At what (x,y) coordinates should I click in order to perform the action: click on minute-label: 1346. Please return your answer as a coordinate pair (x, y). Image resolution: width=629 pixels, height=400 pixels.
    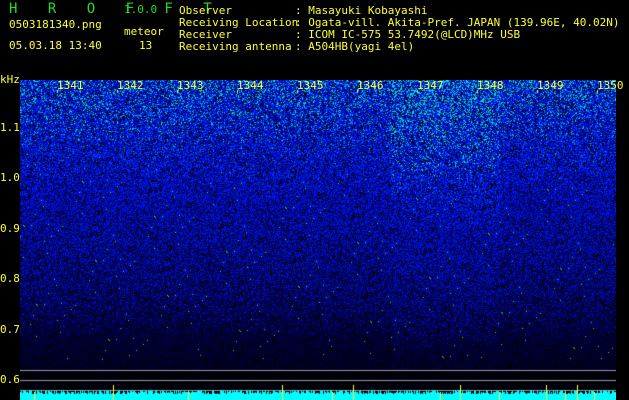
    Looking at the image, I should click on (370, 85).